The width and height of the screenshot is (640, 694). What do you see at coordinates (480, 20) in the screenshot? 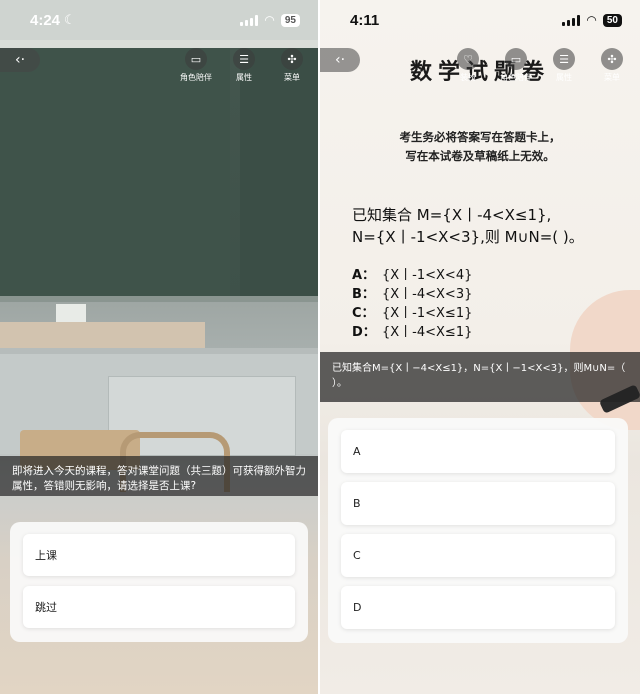
I see `status-bar: 4:11 ◠ 50` at bounding box center [480, 20].